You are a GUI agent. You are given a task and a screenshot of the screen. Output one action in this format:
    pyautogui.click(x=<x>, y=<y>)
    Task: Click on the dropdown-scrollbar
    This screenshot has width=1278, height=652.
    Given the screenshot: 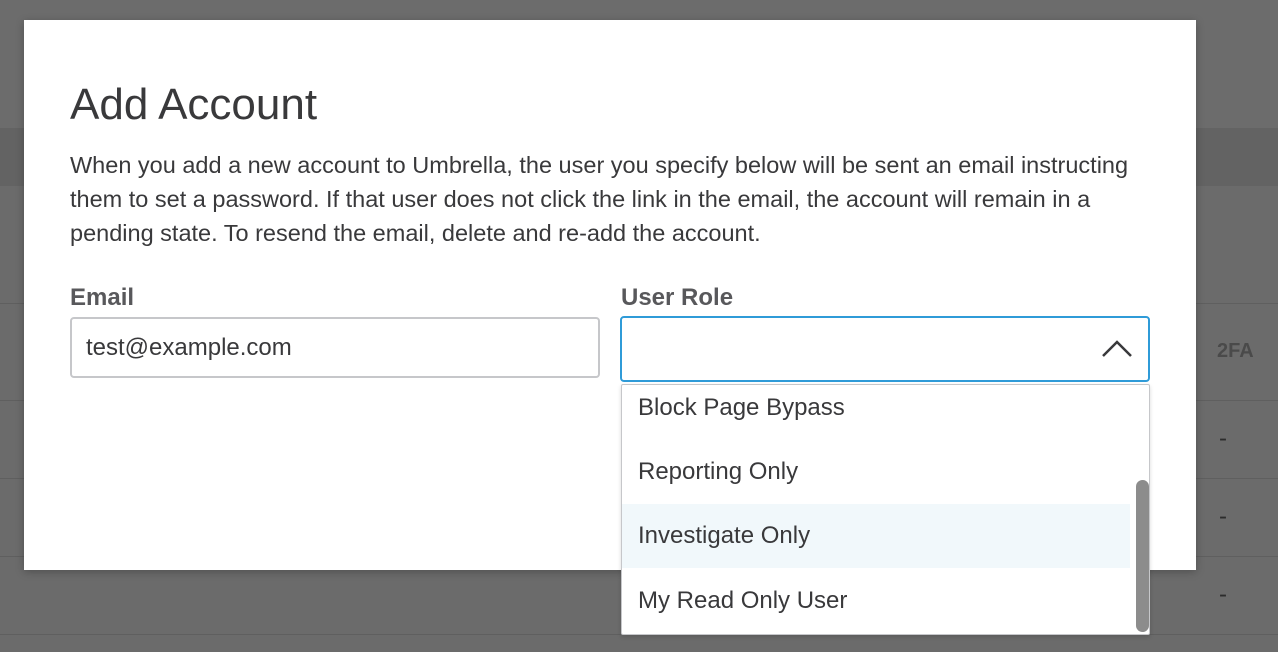 What is the action you would take?
    pyautogui.click(x=1139, y=509)
    